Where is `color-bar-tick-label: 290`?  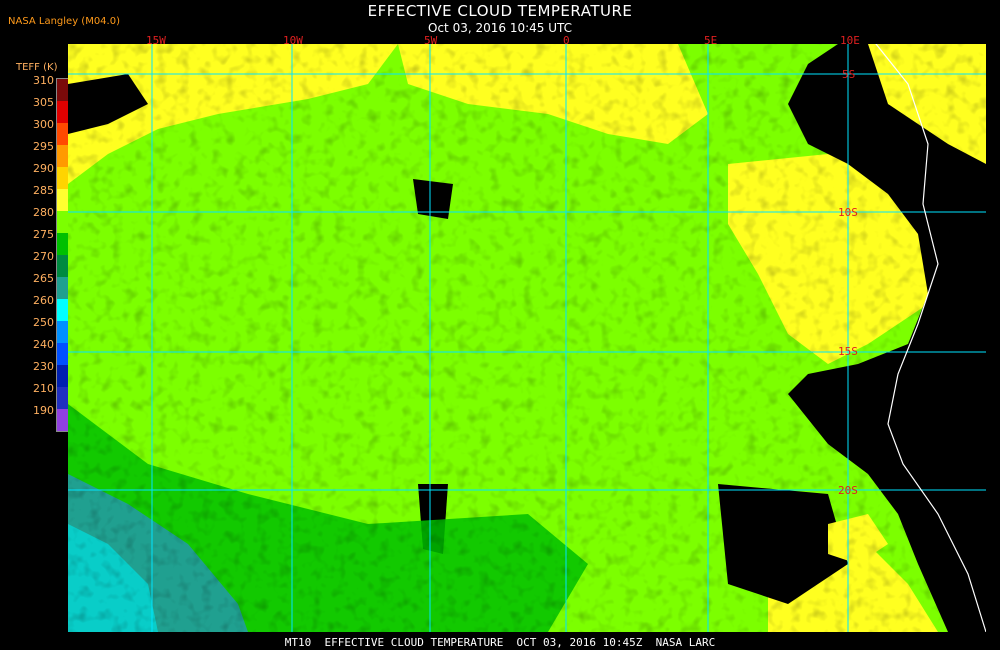
color-bar-tick-label: 290 is located at coordinates (43, 168).